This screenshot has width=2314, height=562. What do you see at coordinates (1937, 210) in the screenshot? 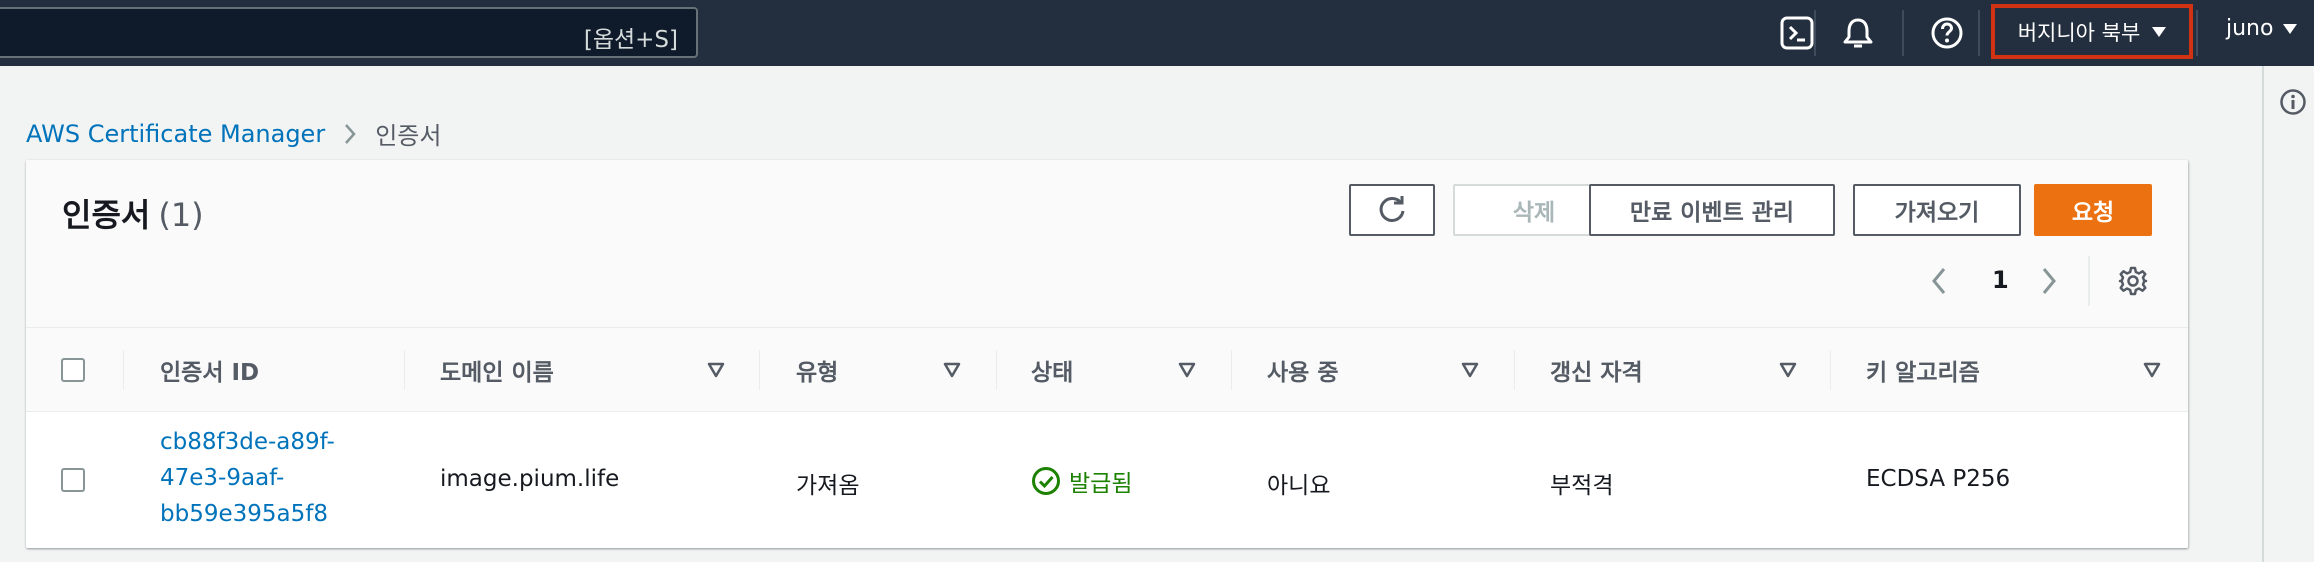
I see `import-button: 가져오기` at bounding box center [1937, 210].